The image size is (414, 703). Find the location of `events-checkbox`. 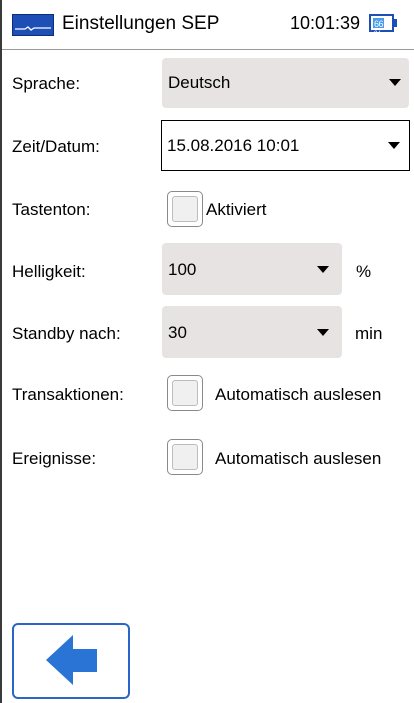

events-checkbox is located at coordinates (185, 457).